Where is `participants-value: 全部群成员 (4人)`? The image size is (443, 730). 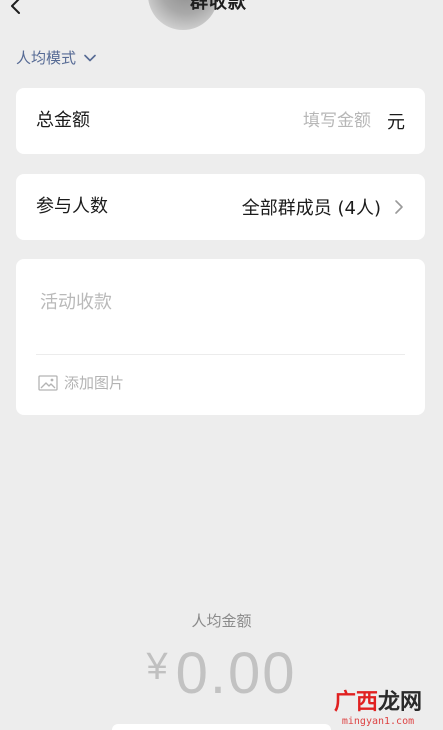
participants-value: 全部群成员 (4人) is located at coordinates (311, 208).